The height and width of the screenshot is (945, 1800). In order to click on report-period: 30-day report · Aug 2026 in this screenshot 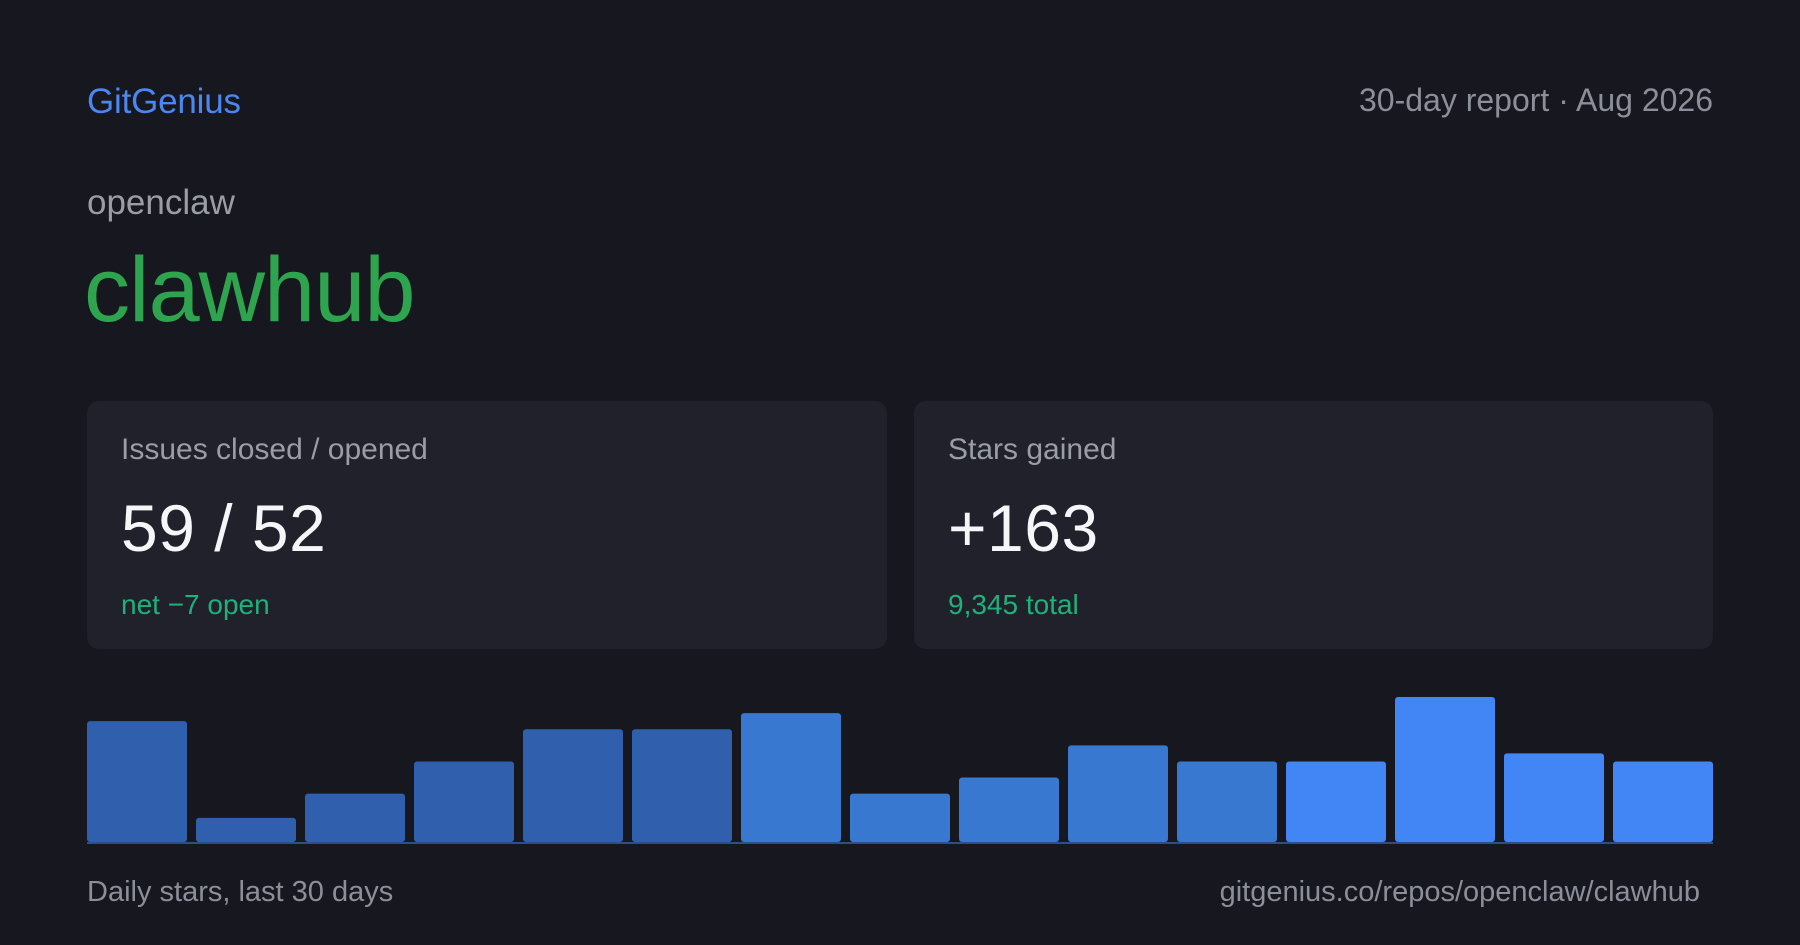, I will do `click(1535, 100)`.